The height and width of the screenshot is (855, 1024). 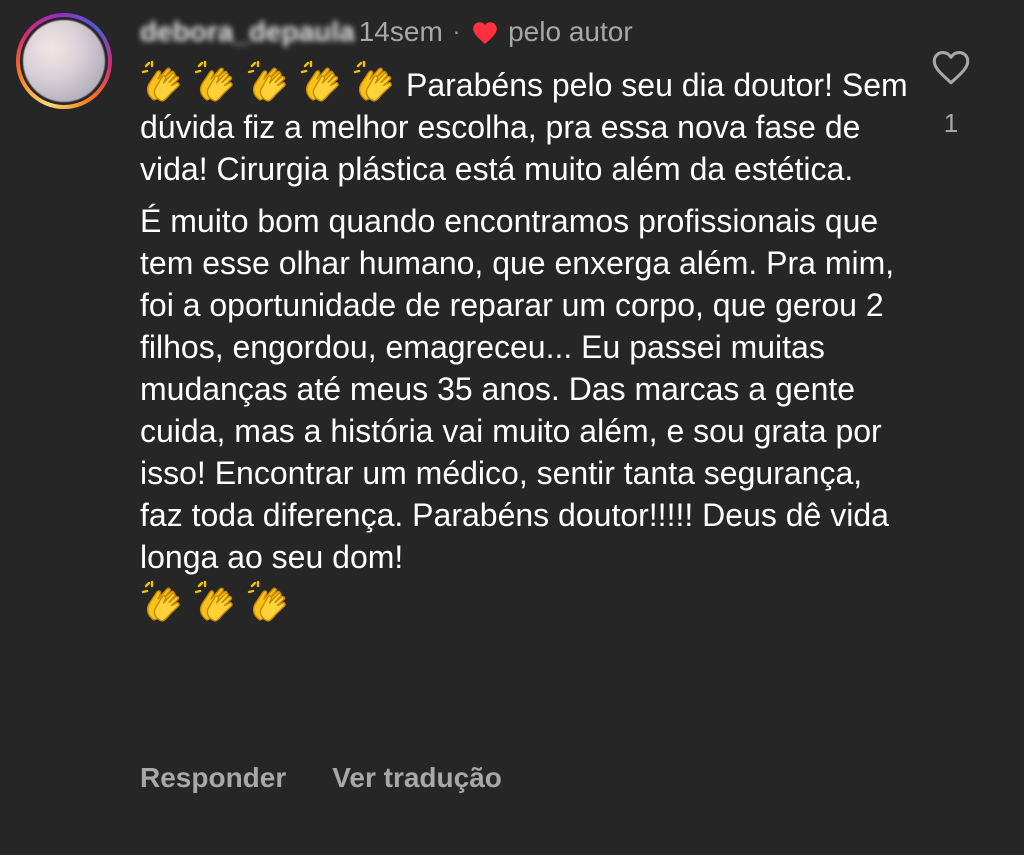 What do you see at coordinates (485, 33) in the screenshot?
I see `heart-filled-icon` at bounding box center [485, 33].